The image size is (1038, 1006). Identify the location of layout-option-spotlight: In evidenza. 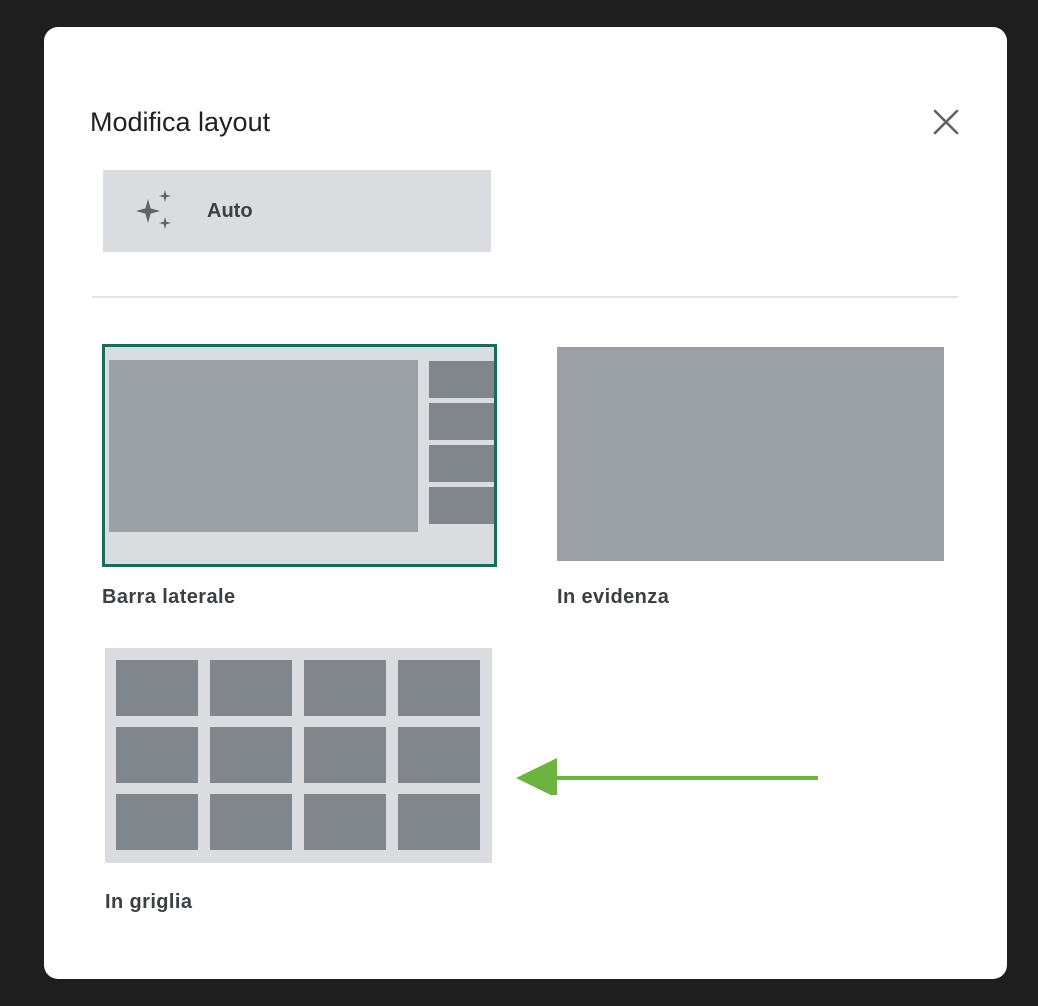
(751, 480).